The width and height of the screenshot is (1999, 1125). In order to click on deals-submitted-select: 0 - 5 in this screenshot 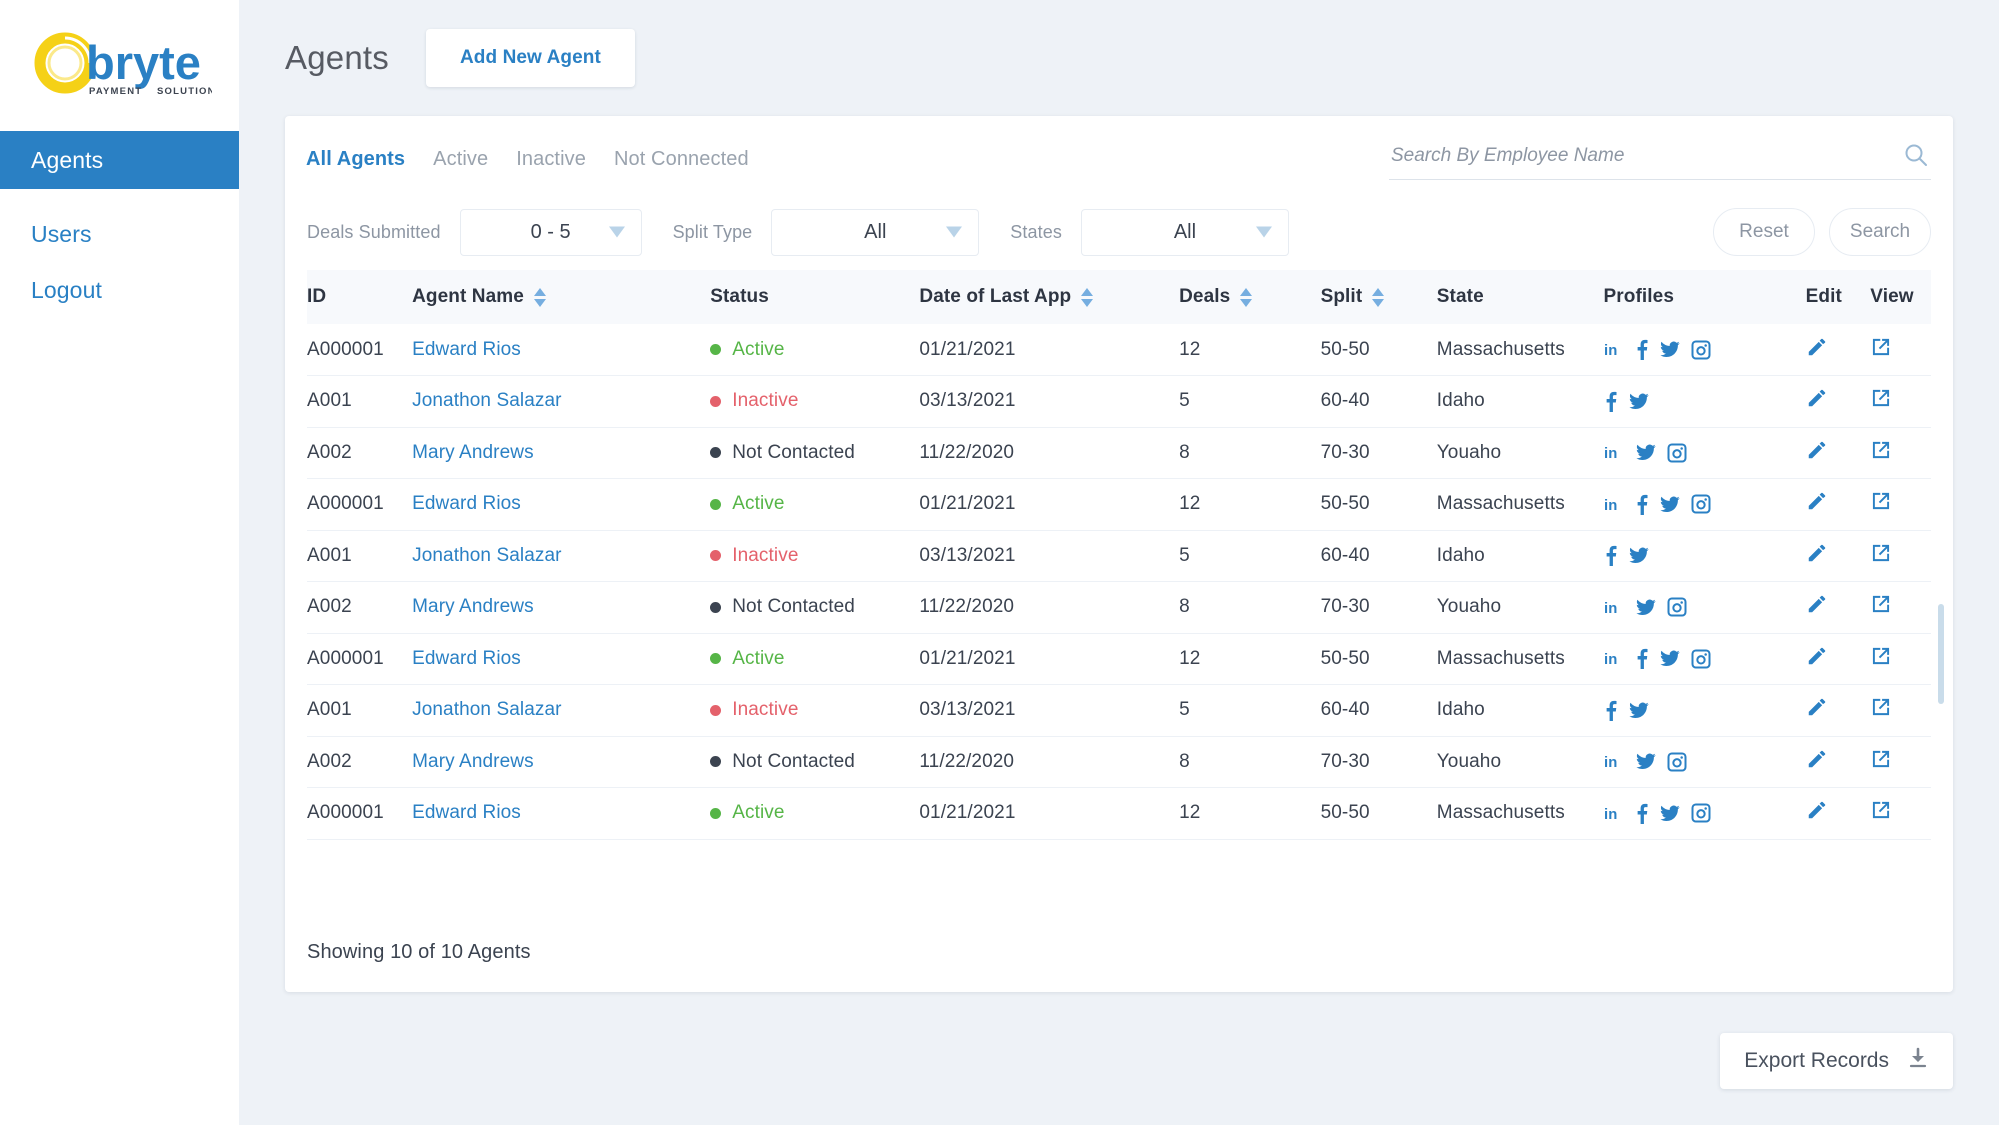, I will do `click(550, 232)`.